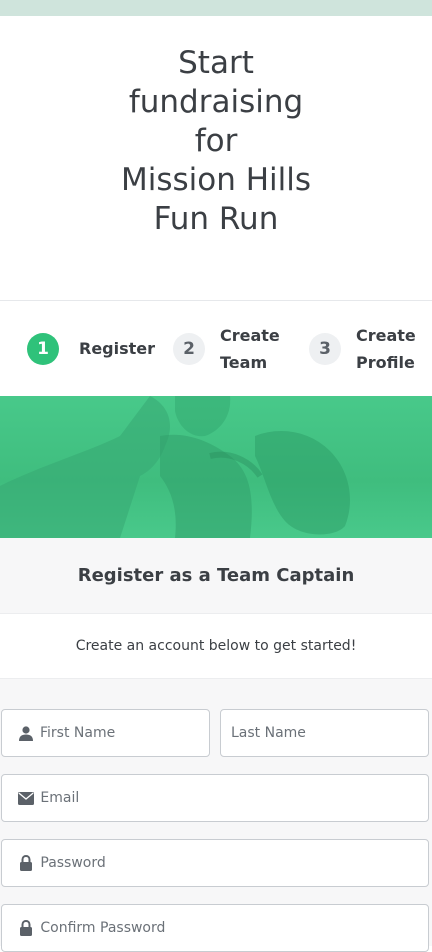 Image resolution: width=432 pixels, height=952 pixels. I want to click on last-name-field, so click(324, 733).